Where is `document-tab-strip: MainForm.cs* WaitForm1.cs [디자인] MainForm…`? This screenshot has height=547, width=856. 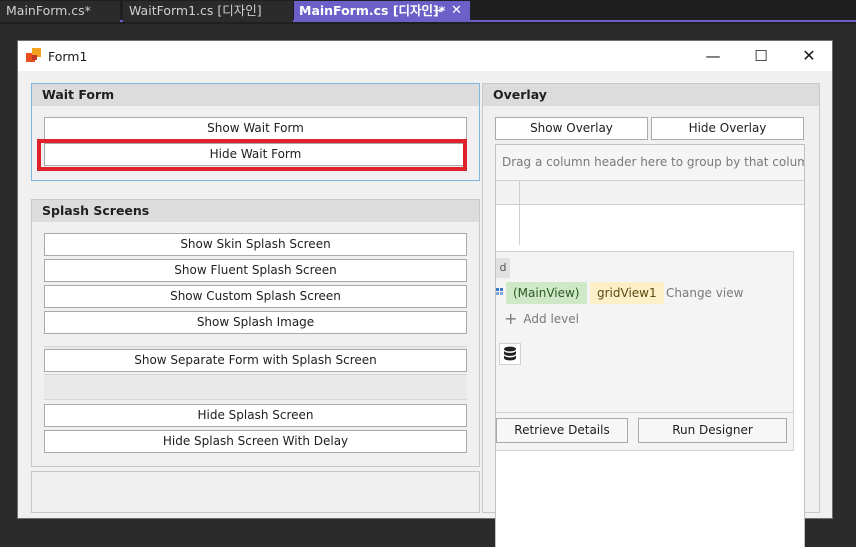 document-tab-strip: MainForm.cs* WaitForm1.cs [디자인] MainForm… is located at coordinates (428, 11).